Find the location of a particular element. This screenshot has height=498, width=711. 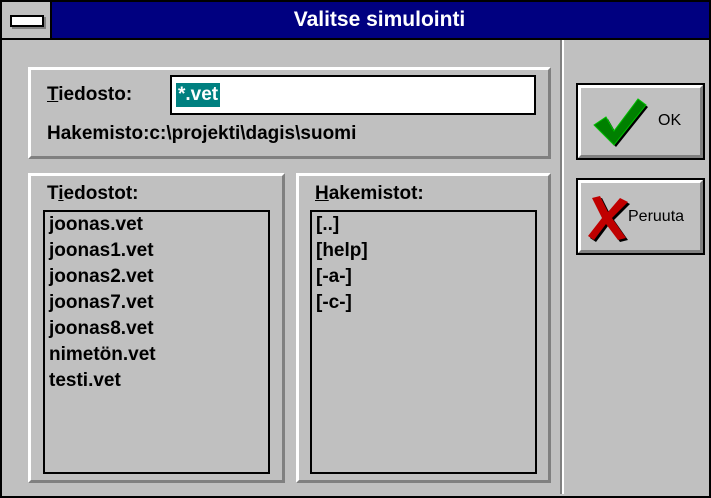

file-name-input-value: *.vet is located at coordinates (198, 95).